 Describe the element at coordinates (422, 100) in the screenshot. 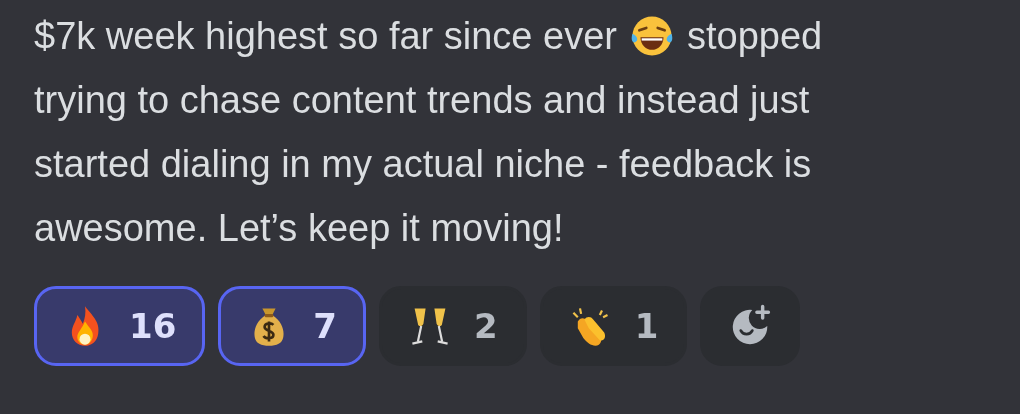

I see `message-text: trying to chase content trends and instead just` at that location.